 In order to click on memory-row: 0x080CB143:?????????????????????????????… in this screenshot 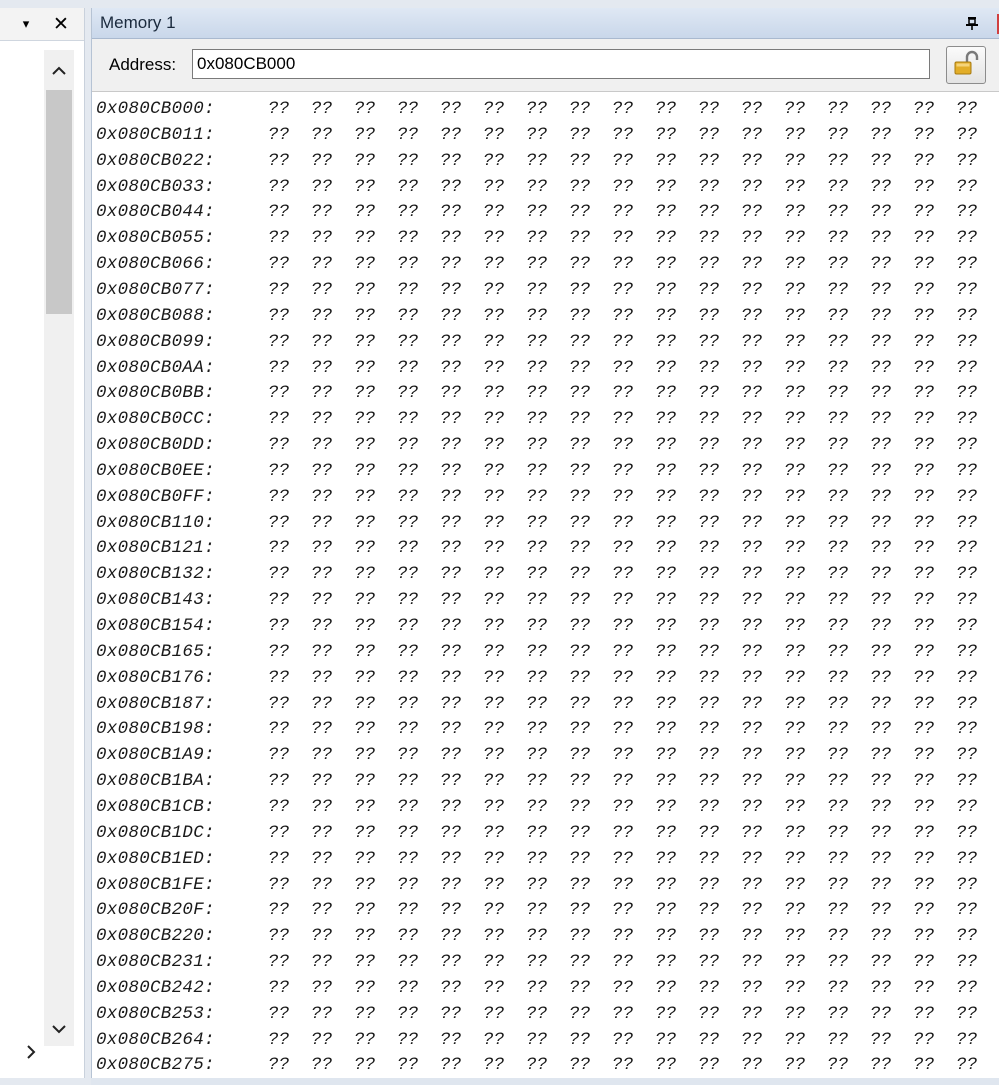, I will do `click(546, 602)`.